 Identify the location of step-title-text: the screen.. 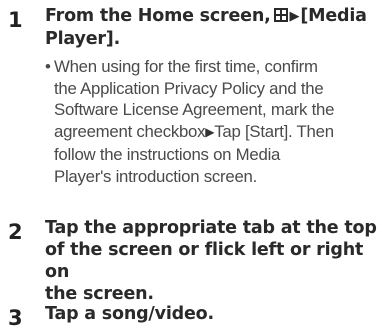
(99, 294).